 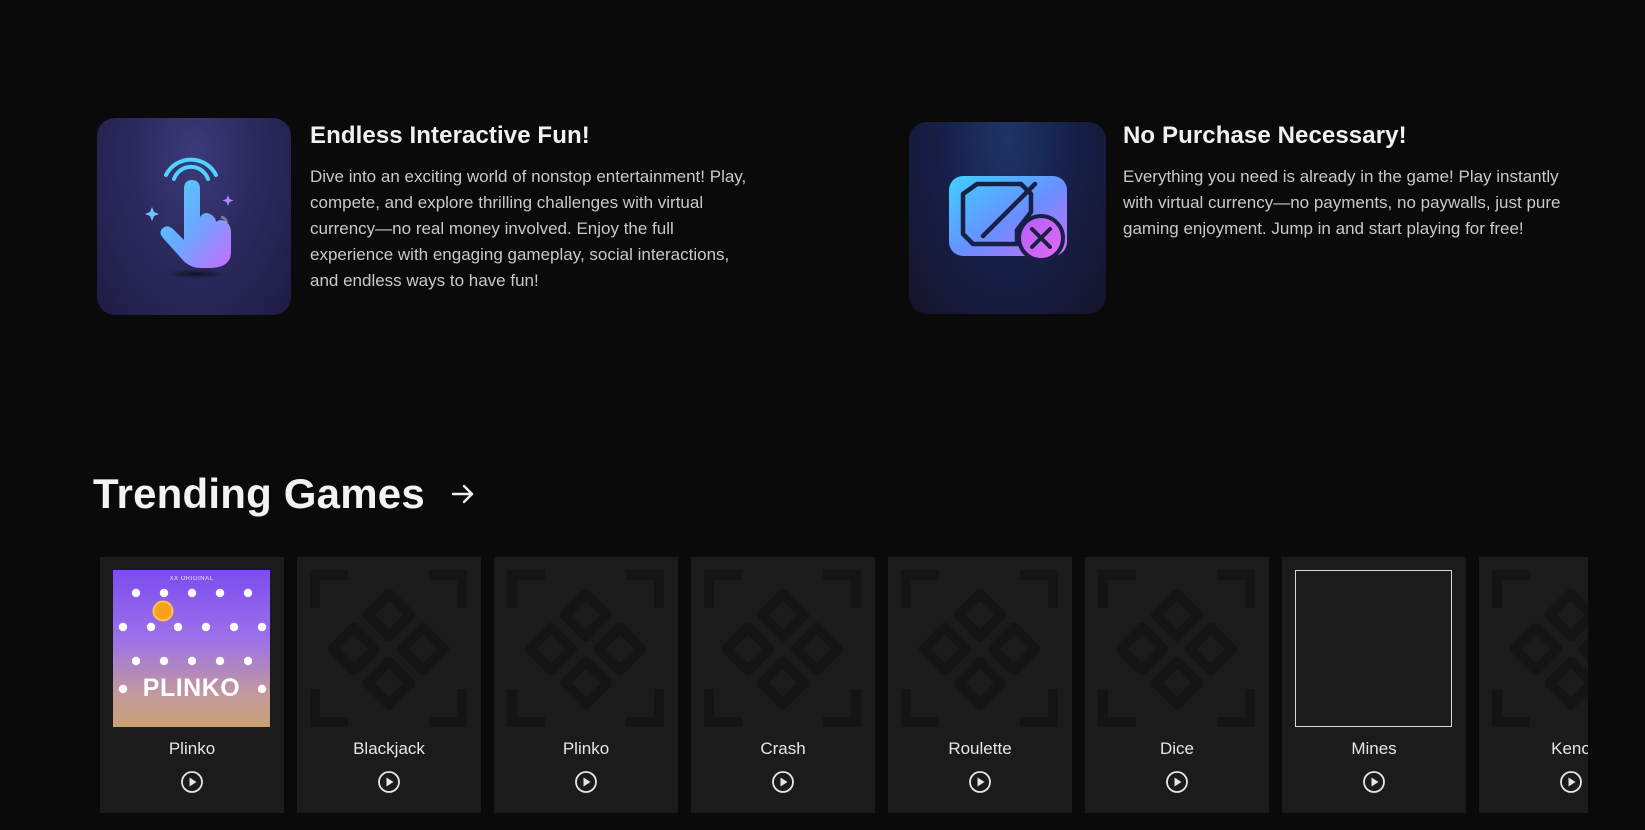 I want to click on game-name: Crash, so click(x=783, y=748).